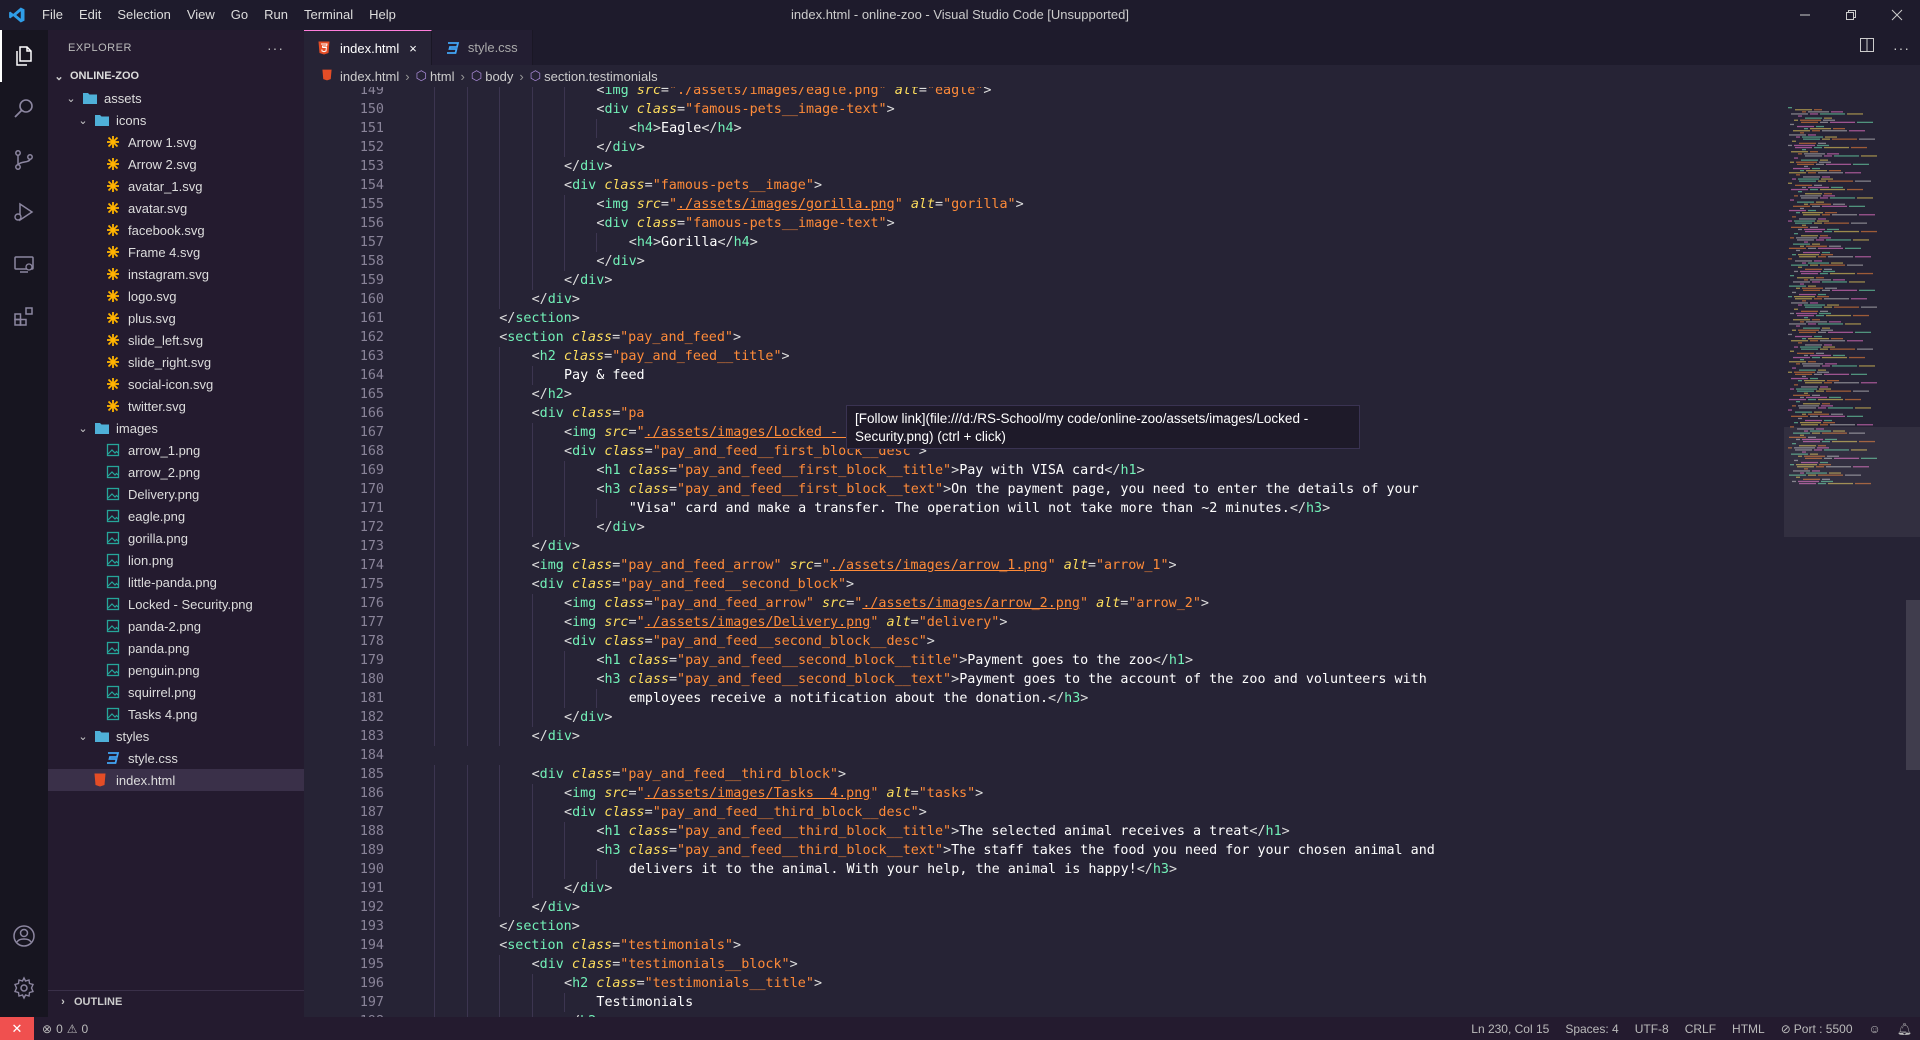 The image size is (1920, 1040). Describe the element at coordinates (176, 538) in the screenshot. I see `tree-file: gorilla.png` at that location.